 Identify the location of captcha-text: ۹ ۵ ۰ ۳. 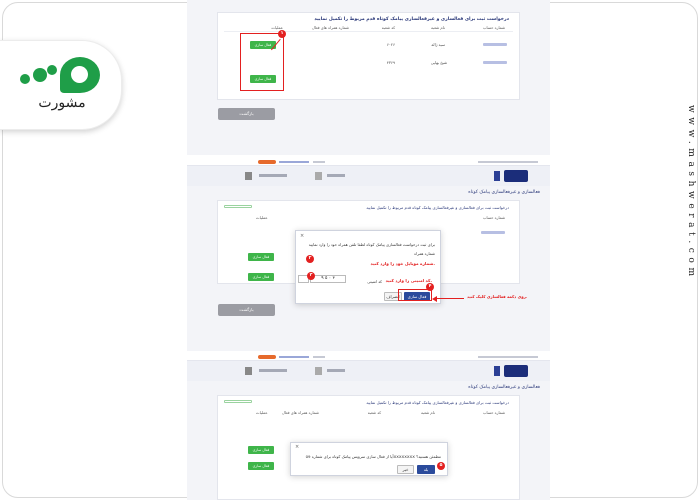
(328, 278).